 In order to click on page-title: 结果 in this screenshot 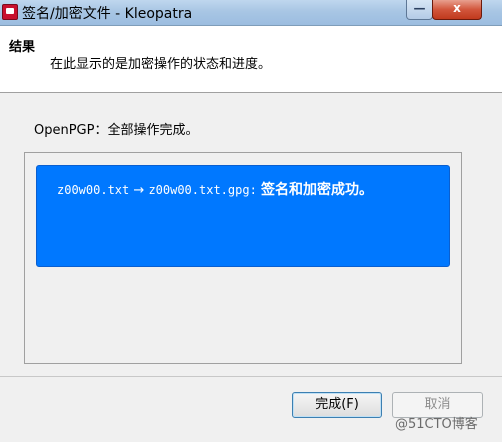, I will do `click(22, 47)`.